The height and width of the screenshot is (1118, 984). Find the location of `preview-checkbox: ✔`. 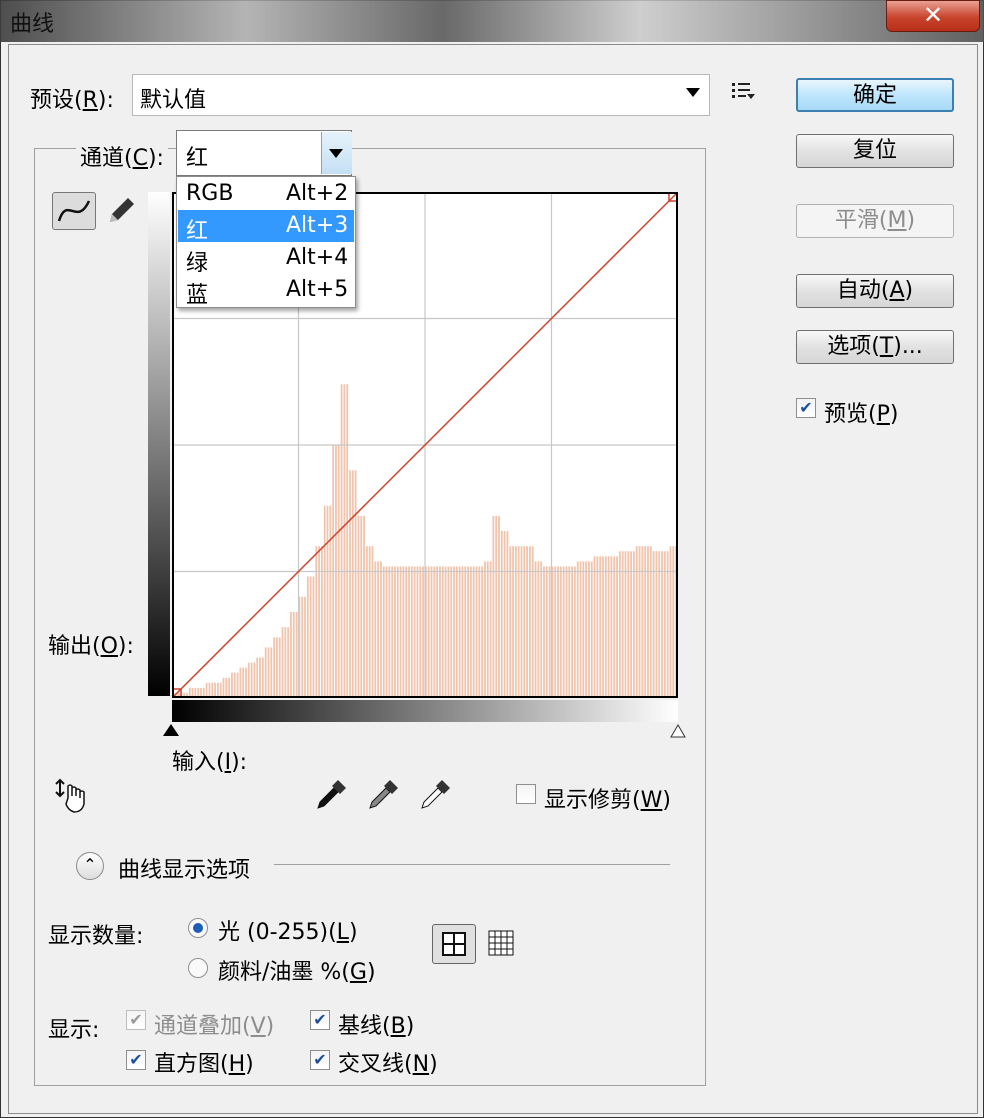

preview-checkbox: ✔ is located at coordinates (806, 408).